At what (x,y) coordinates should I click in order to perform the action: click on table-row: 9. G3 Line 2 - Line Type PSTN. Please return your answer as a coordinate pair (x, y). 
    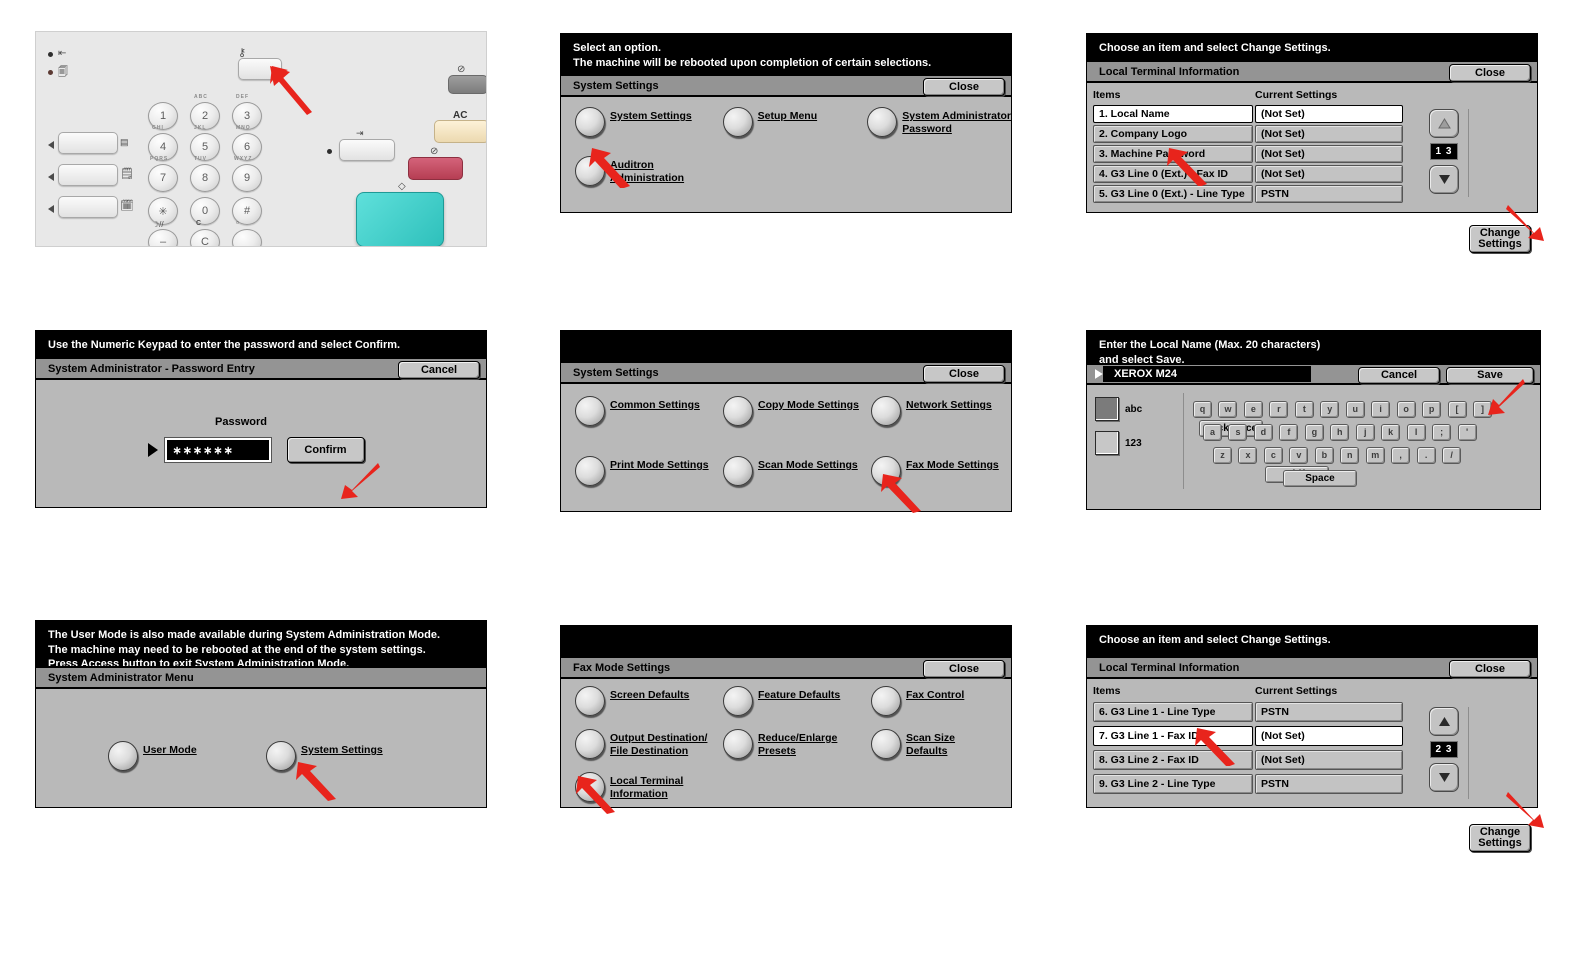
    Looking at the image, I should click on (1315, 784).